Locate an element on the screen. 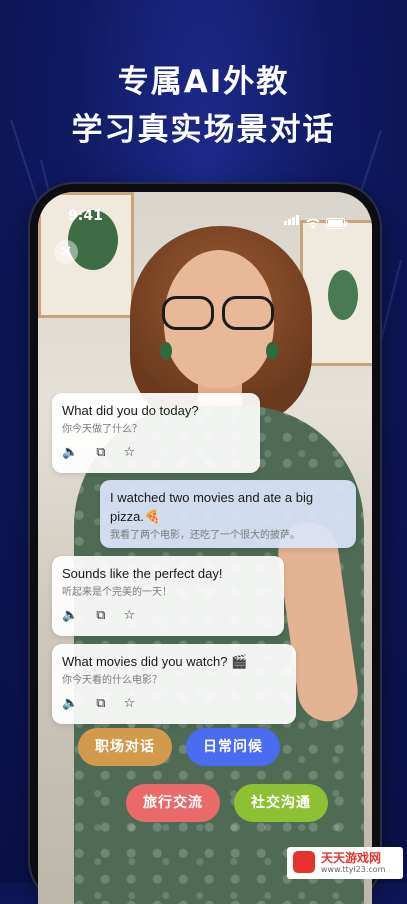  topic-workplace-button: 职场对话 is located at coordinates (125, 747).